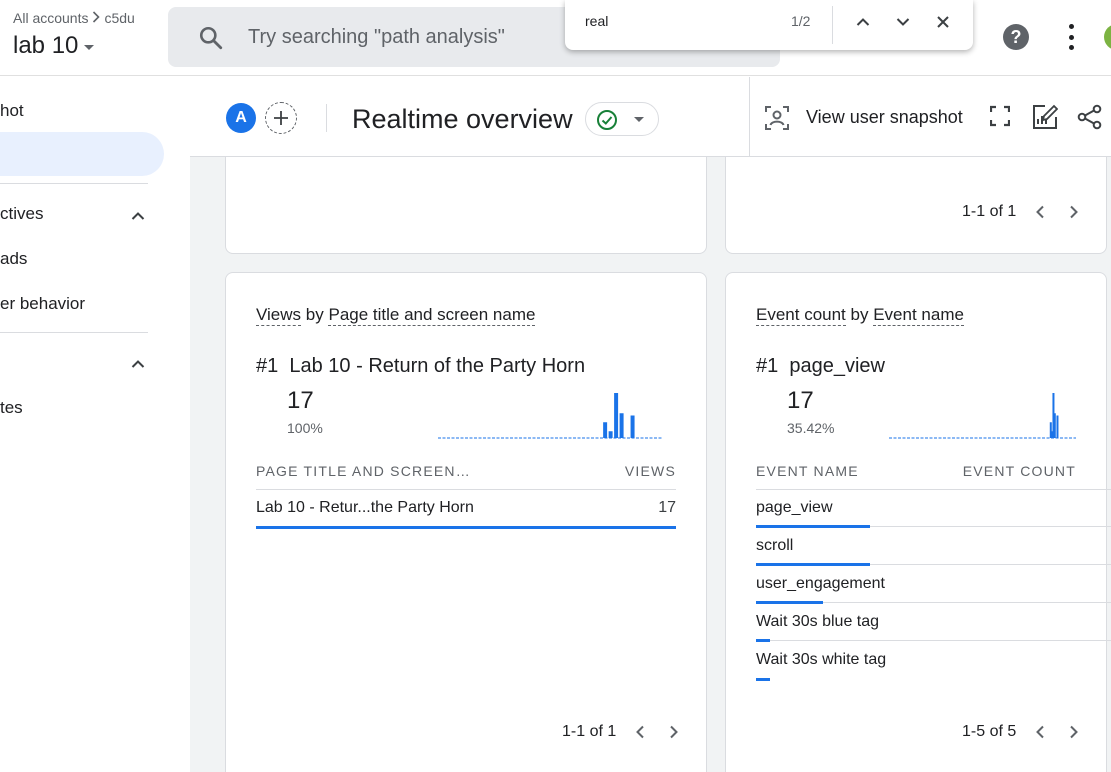 Image resolution: width=1111 pixels, height=772 pixels. What do you see at coordinates (622, 119) in the screenshot?
I see `data-status-dropdown` at bounding box center [622, 119].